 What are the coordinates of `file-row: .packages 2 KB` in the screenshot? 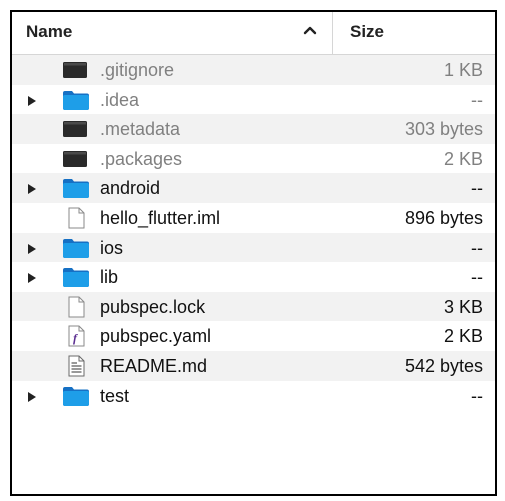 It's located at (253, 159).